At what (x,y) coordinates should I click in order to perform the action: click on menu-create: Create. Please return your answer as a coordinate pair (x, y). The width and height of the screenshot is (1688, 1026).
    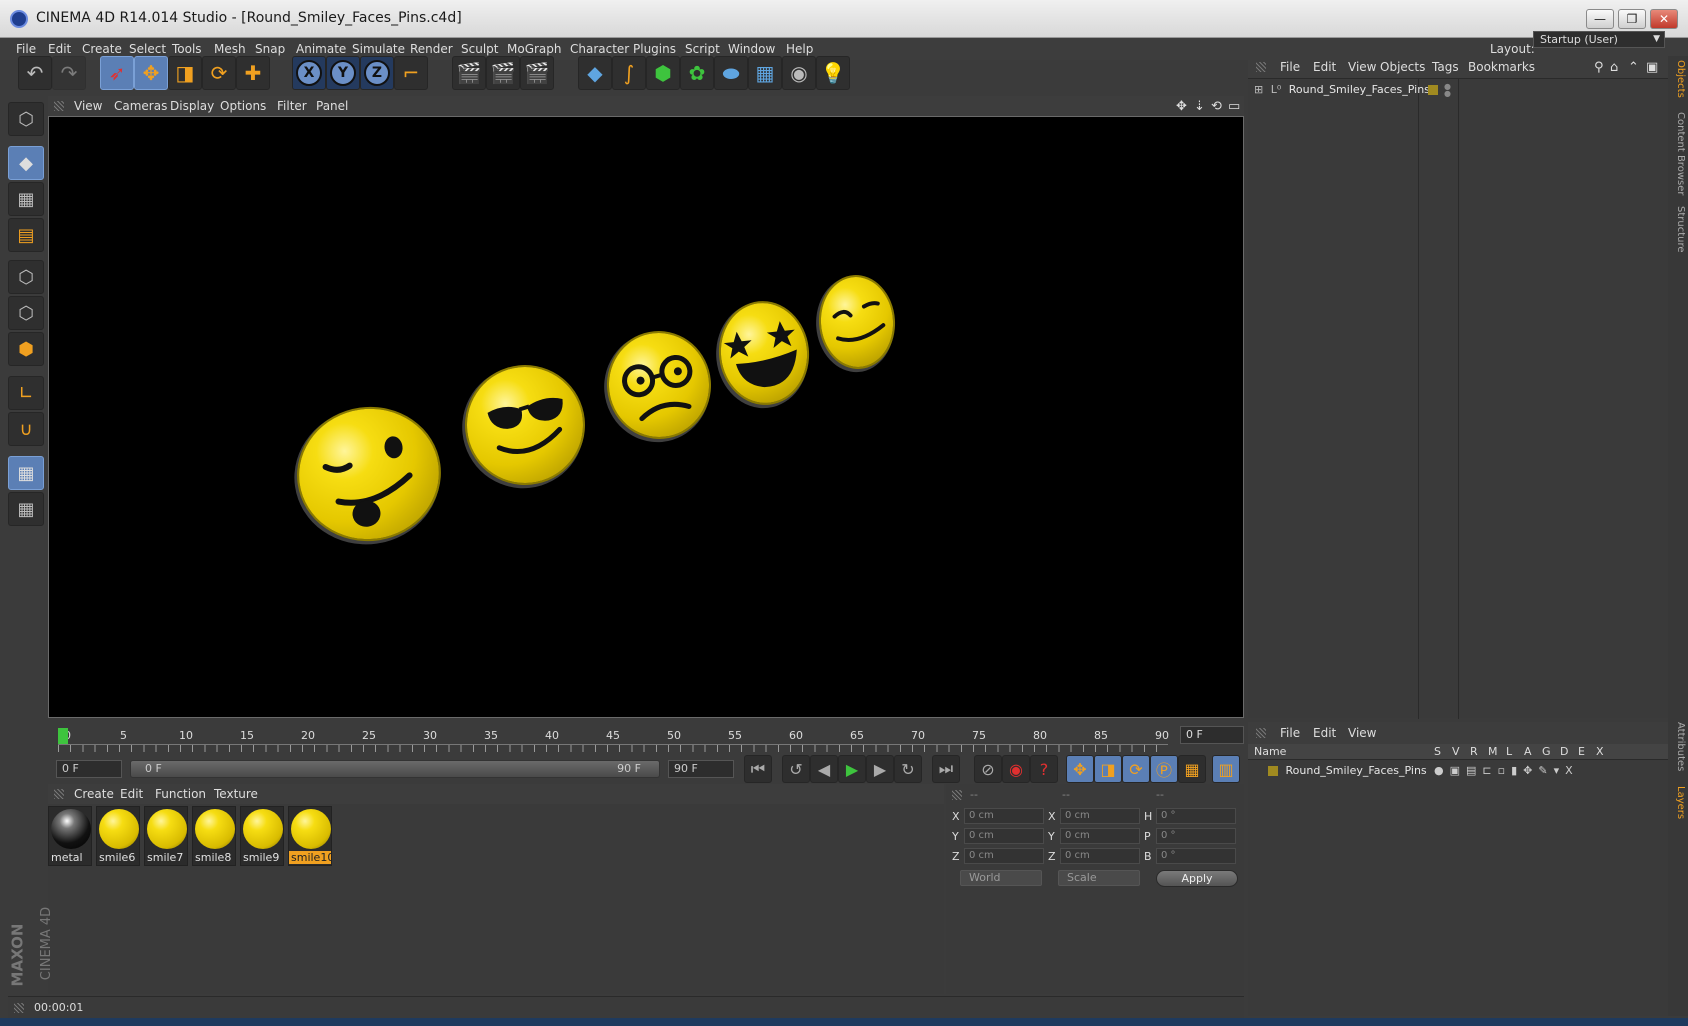
    Looking at the image, I should click on (102, 49).